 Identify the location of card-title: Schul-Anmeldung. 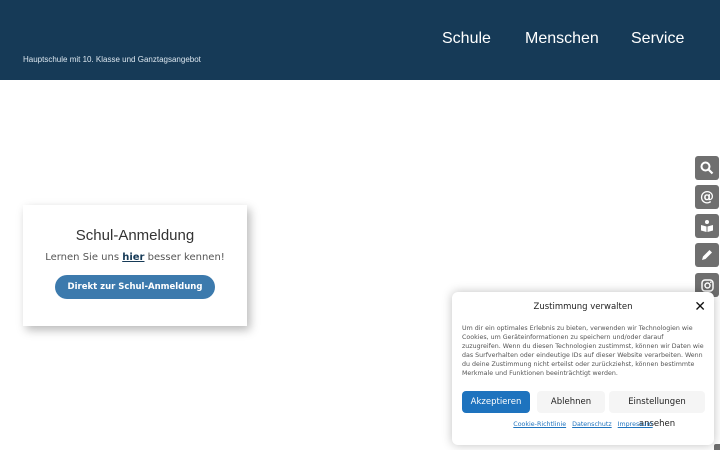
(135, 235).